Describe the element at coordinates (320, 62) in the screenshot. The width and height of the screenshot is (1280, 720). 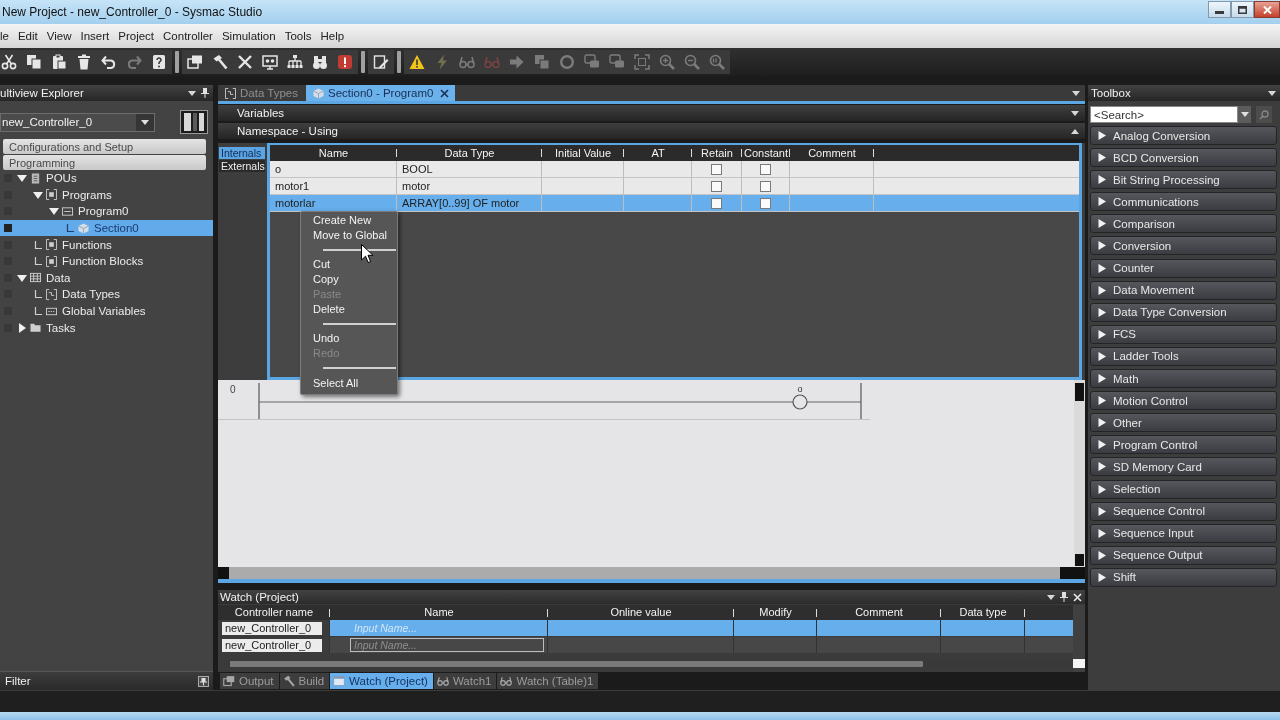
I see `binoculars-icon` at that location.